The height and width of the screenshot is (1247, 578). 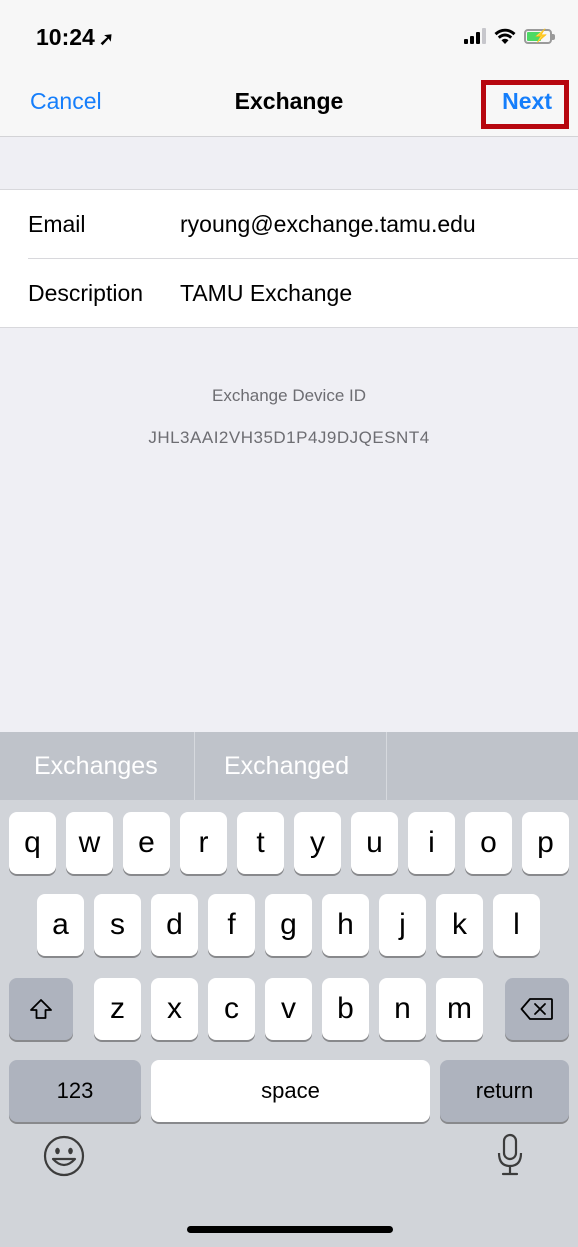 What do you see at coordinates (260, 843) in the screenshot?
I see `key-t: t` at bounding box center [260, 843].